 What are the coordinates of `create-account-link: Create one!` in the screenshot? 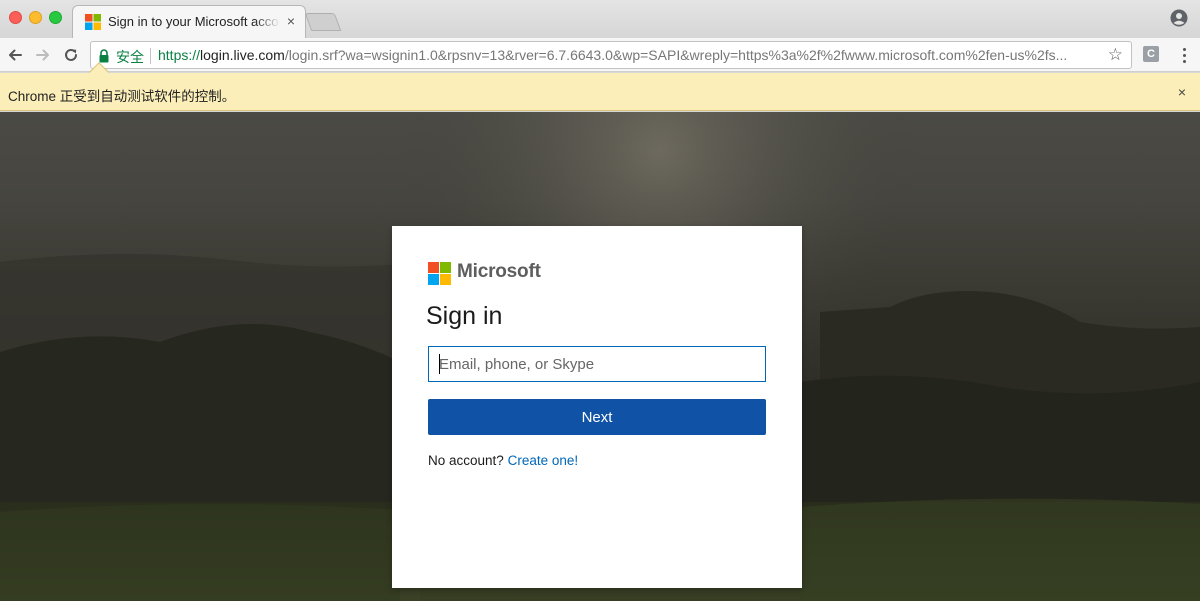 It's located at (543, 460).